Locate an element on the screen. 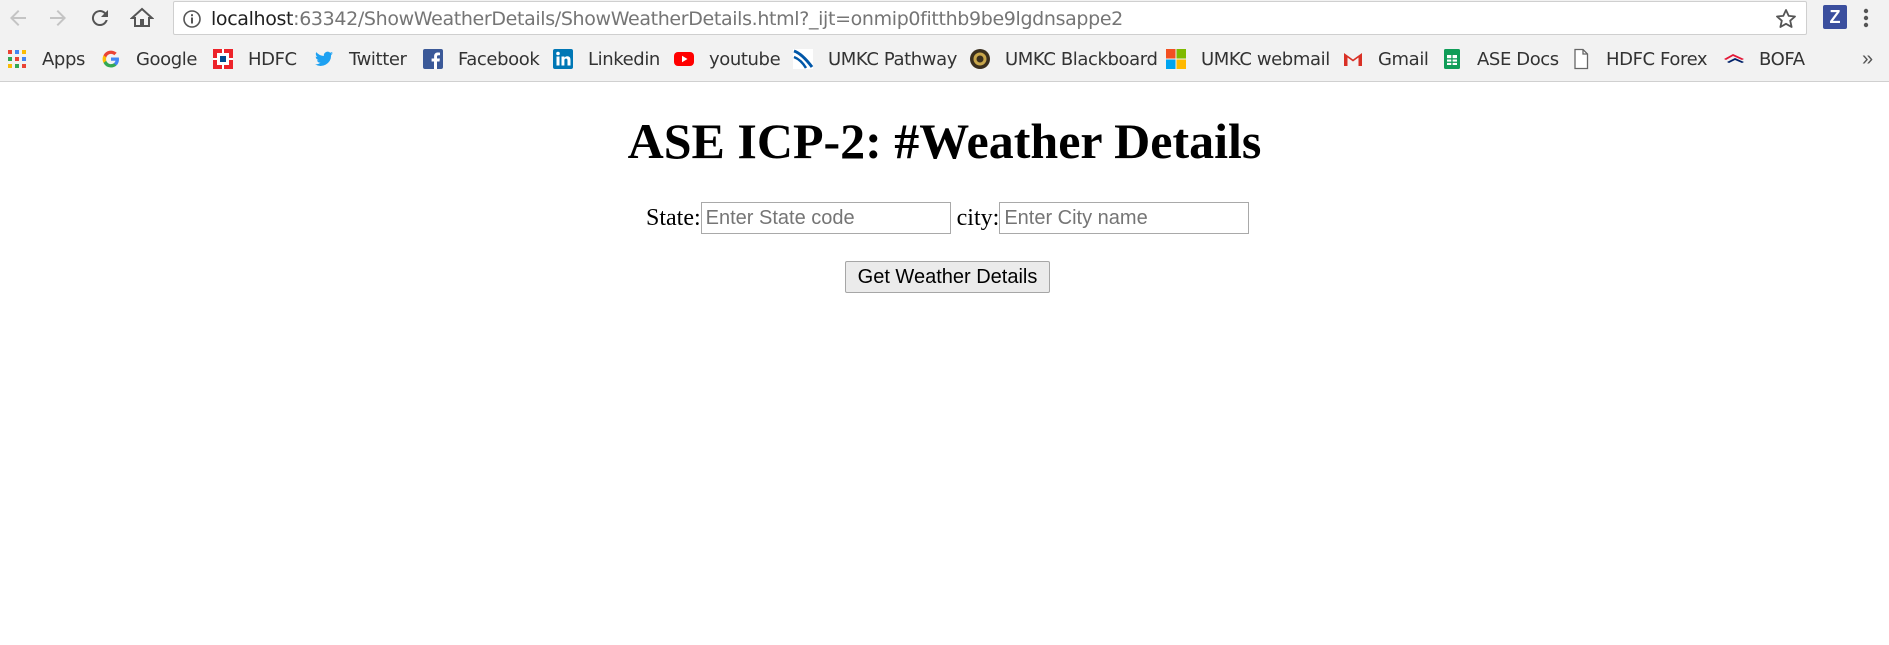 The width and height of the screenshot is (1889, 645). get-weather-details-button: Get Weather Details is located at coordinates (947, 277).